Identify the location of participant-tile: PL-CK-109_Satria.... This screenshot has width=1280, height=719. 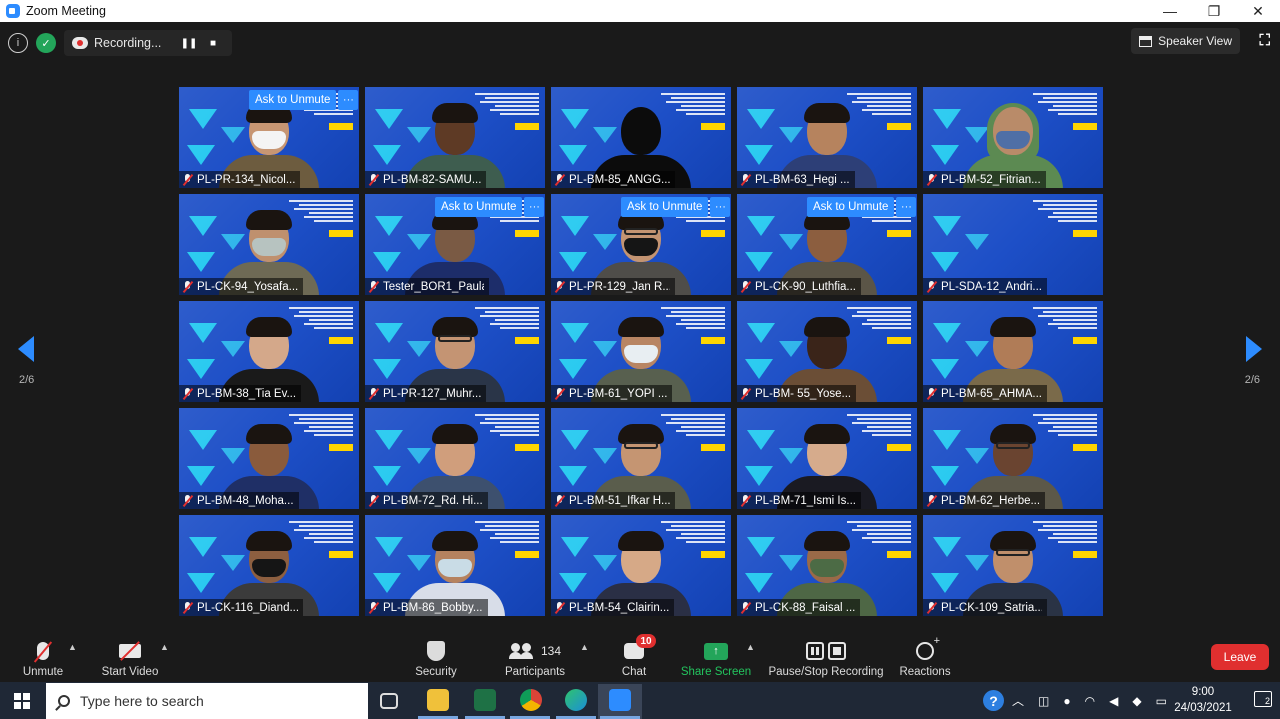
(1013, 565).